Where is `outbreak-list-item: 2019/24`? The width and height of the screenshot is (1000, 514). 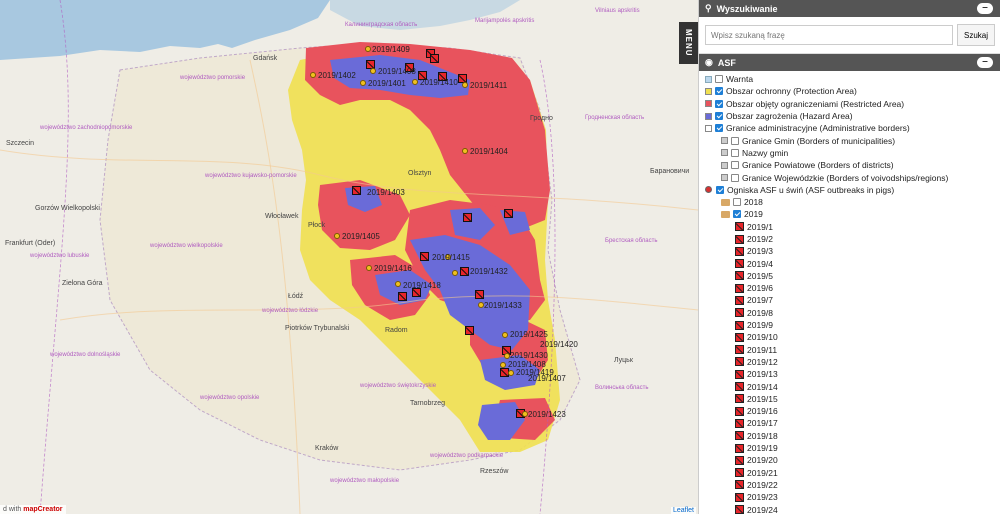
outbreak-list-item: 2019/24 is located at coordinates (849, 508).